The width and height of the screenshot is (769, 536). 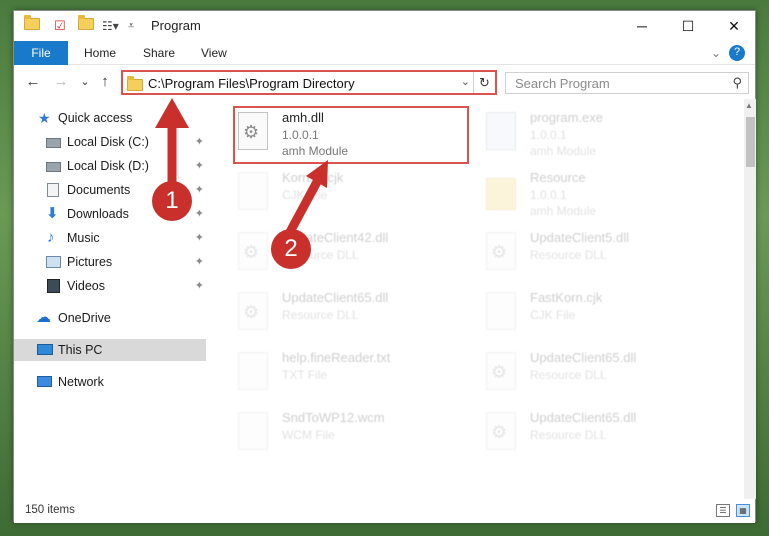 What do you see at coordinates (53, 143) in the screenshot?
I see `drive-icon` at bounding box center [53, 143].